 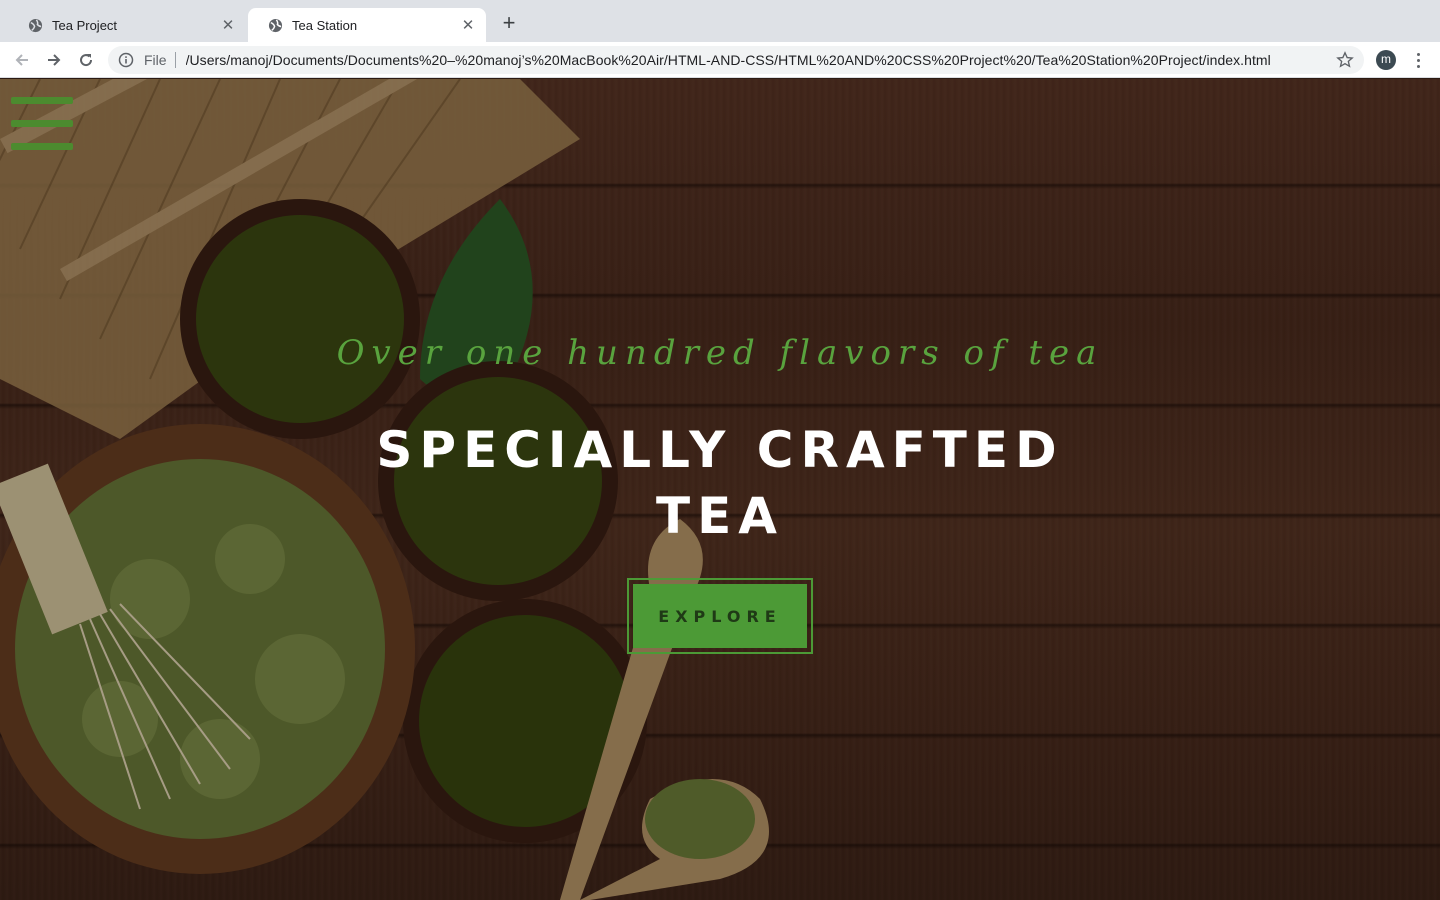 What do you see at coordinates (42, 124) in the screenshot?
I see `hamburger-menu-icon` at bounding box center [42, 124].